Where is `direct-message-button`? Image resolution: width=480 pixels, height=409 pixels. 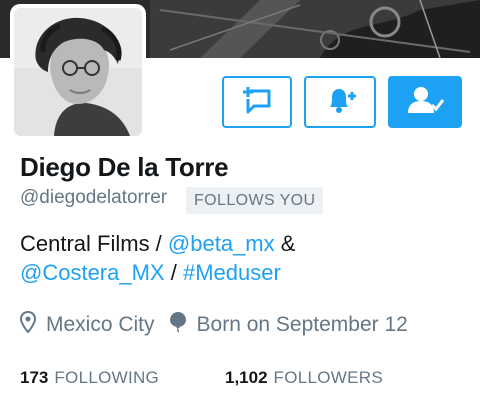 direct-message-button is located at coordinates (257, 102).